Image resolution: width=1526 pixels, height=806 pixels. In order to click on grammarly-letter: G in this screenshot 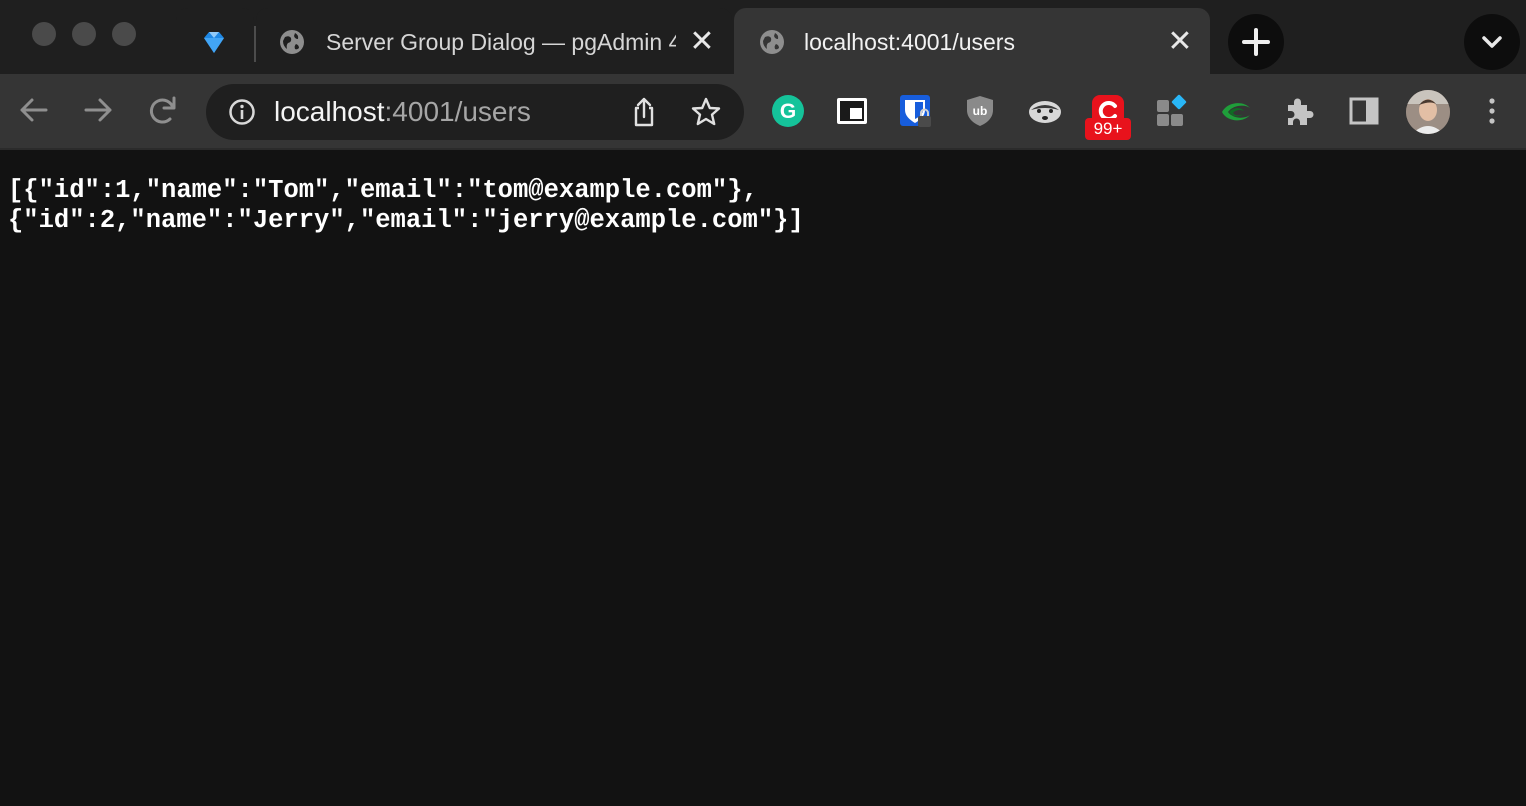, I will do `click(788, 111)`.